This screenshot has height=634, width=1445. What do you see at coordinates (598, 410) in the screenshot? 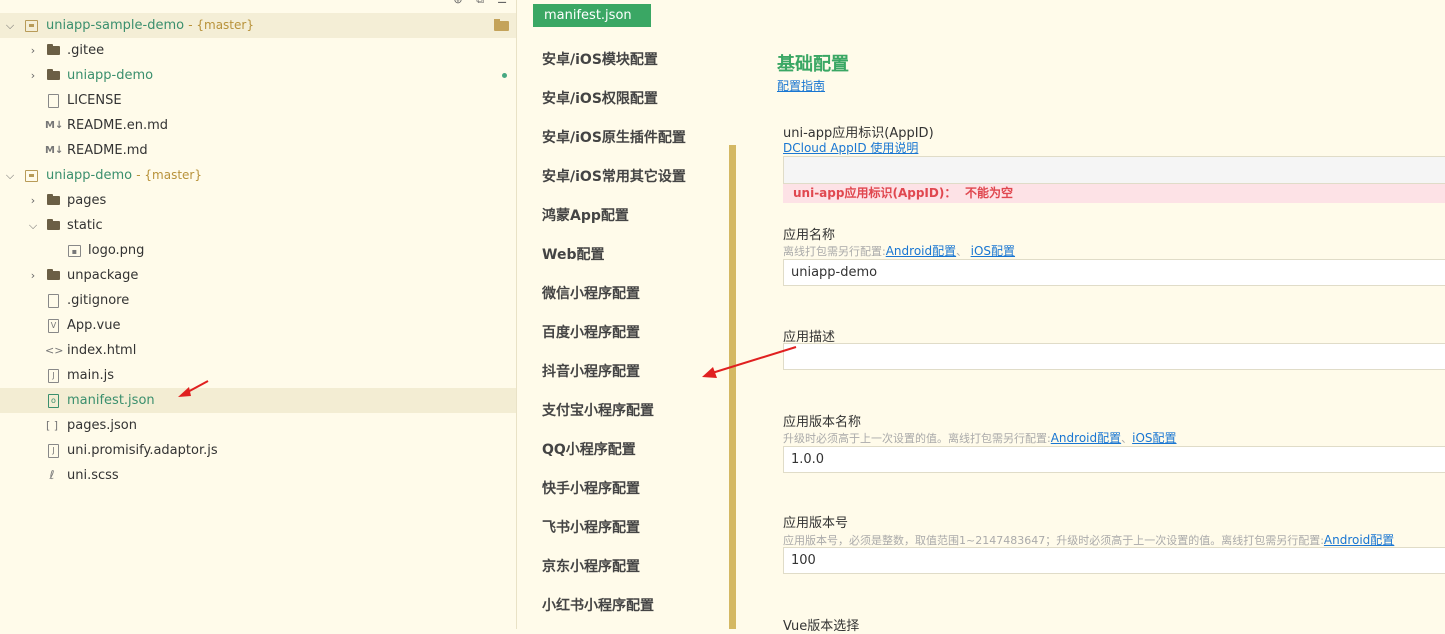
I see `nav-item-alipay-mp: 支付宝小程序配置` at bounding box center [598, 410].